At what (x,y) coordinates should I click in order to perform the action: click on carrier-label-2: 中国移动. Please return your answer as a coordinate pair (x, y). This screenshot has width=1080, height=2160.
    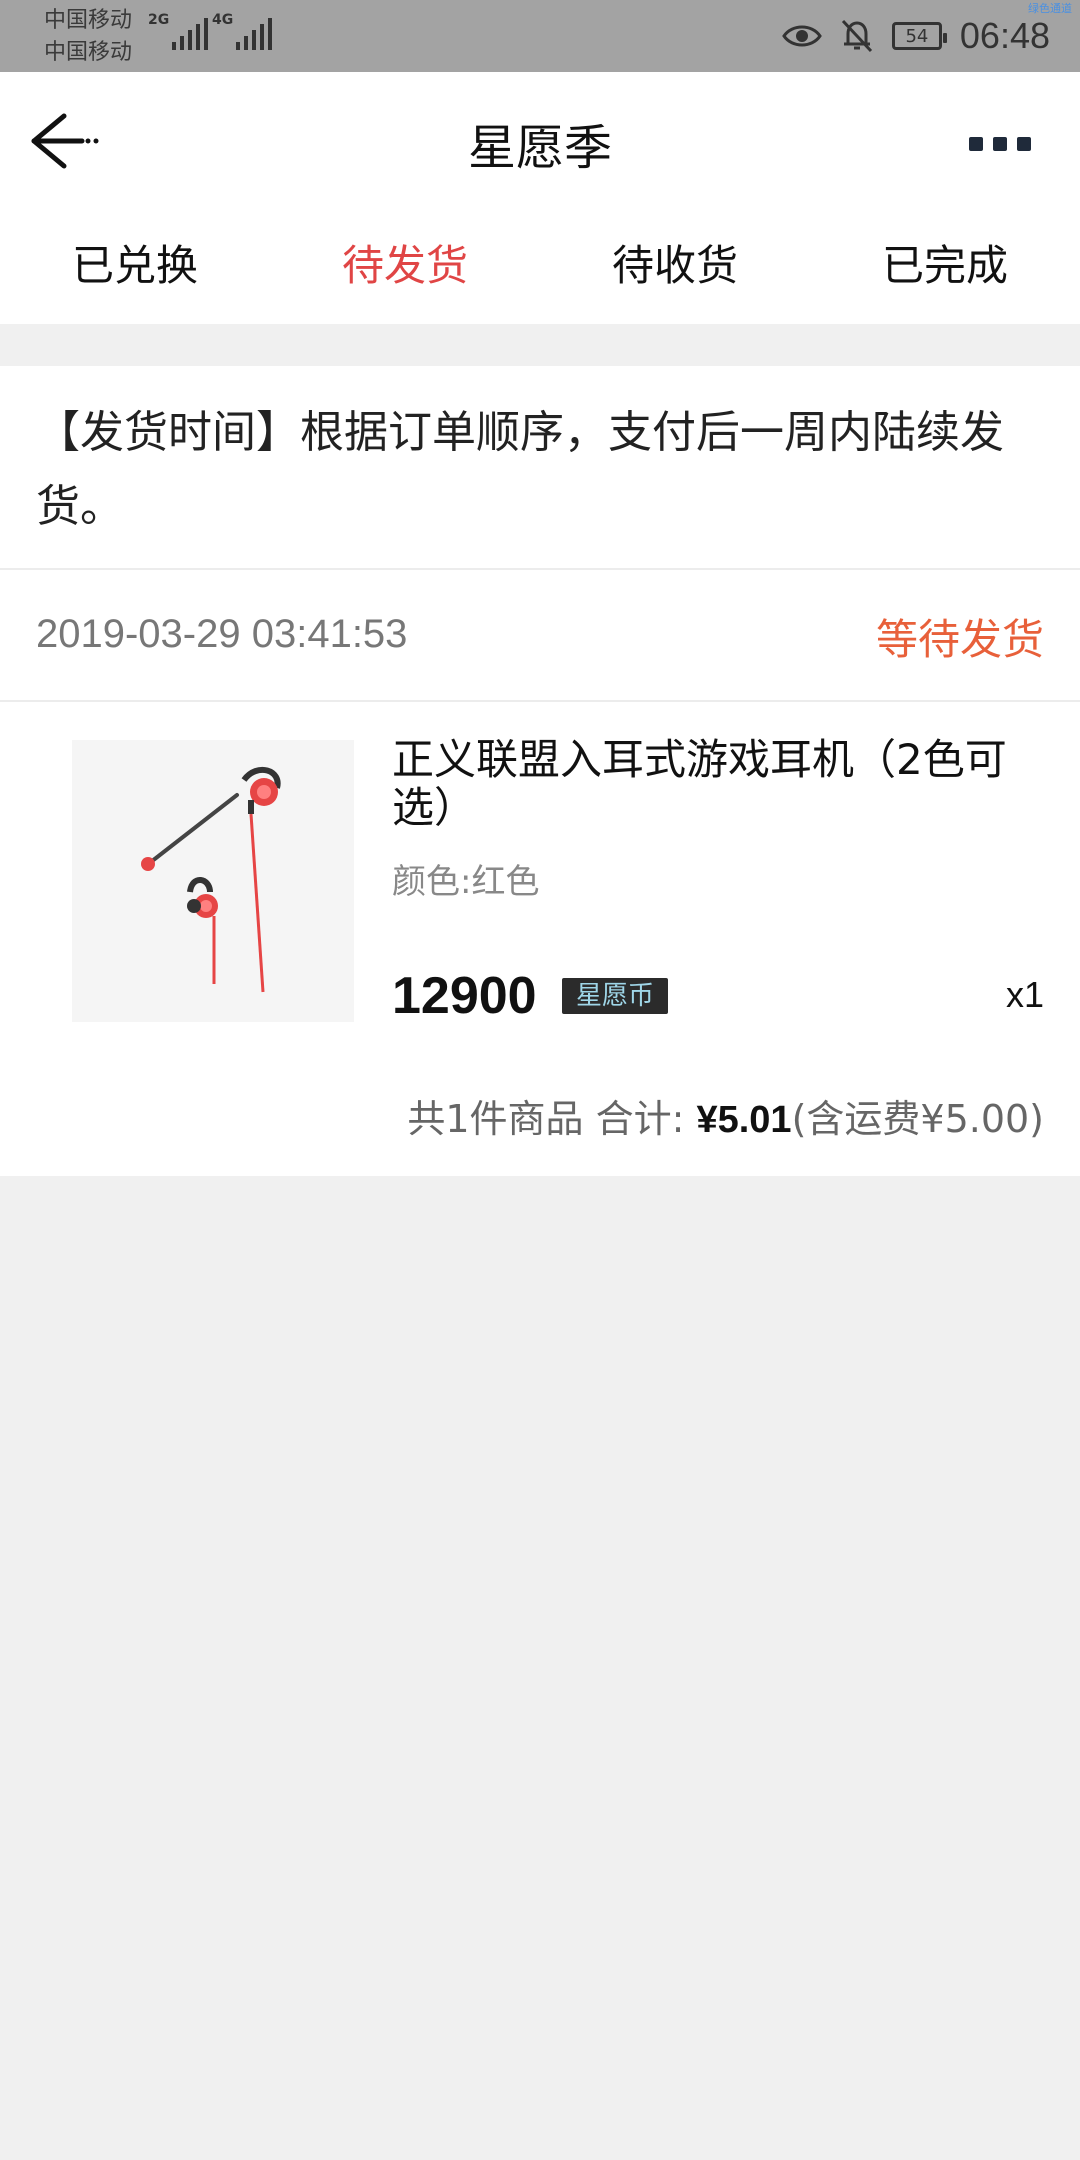
    Looking at the image, I should click on (88, 52).